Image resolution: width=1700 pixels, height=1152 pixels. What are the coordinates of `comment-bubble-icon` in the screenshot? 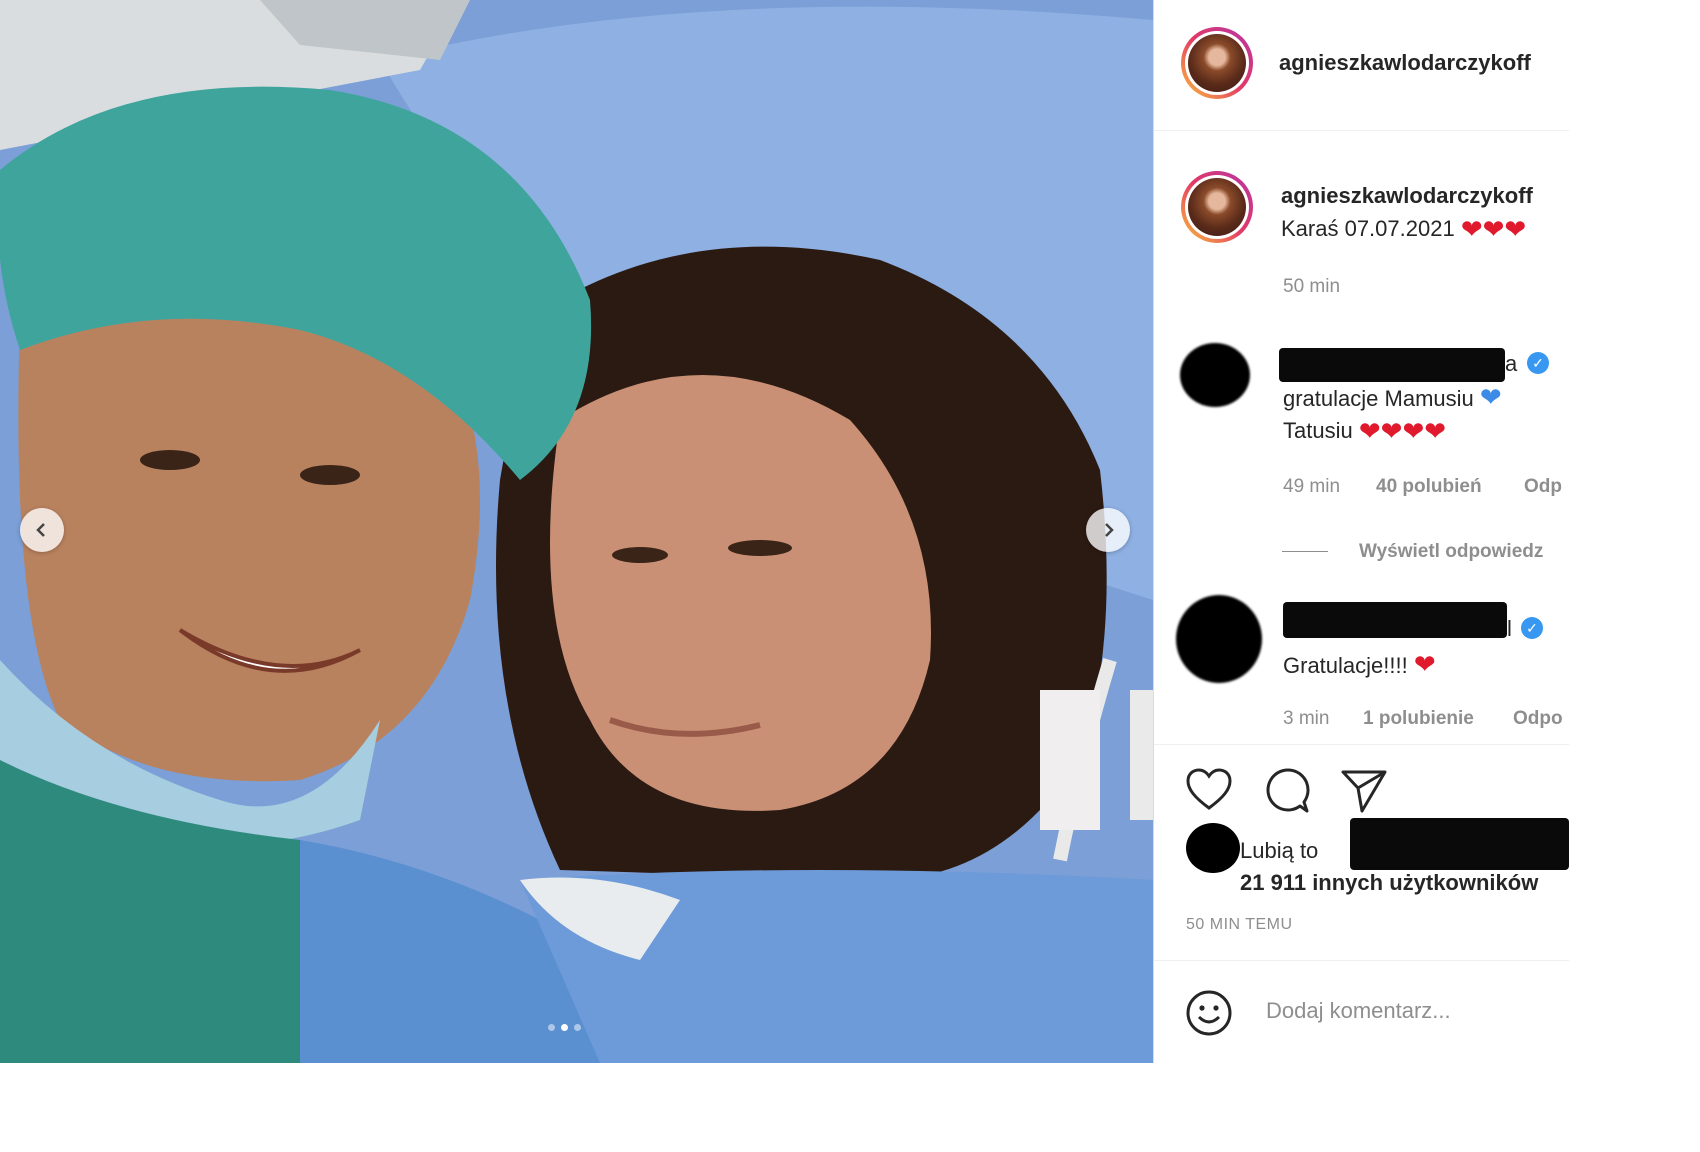 It's located at (1288, 790).